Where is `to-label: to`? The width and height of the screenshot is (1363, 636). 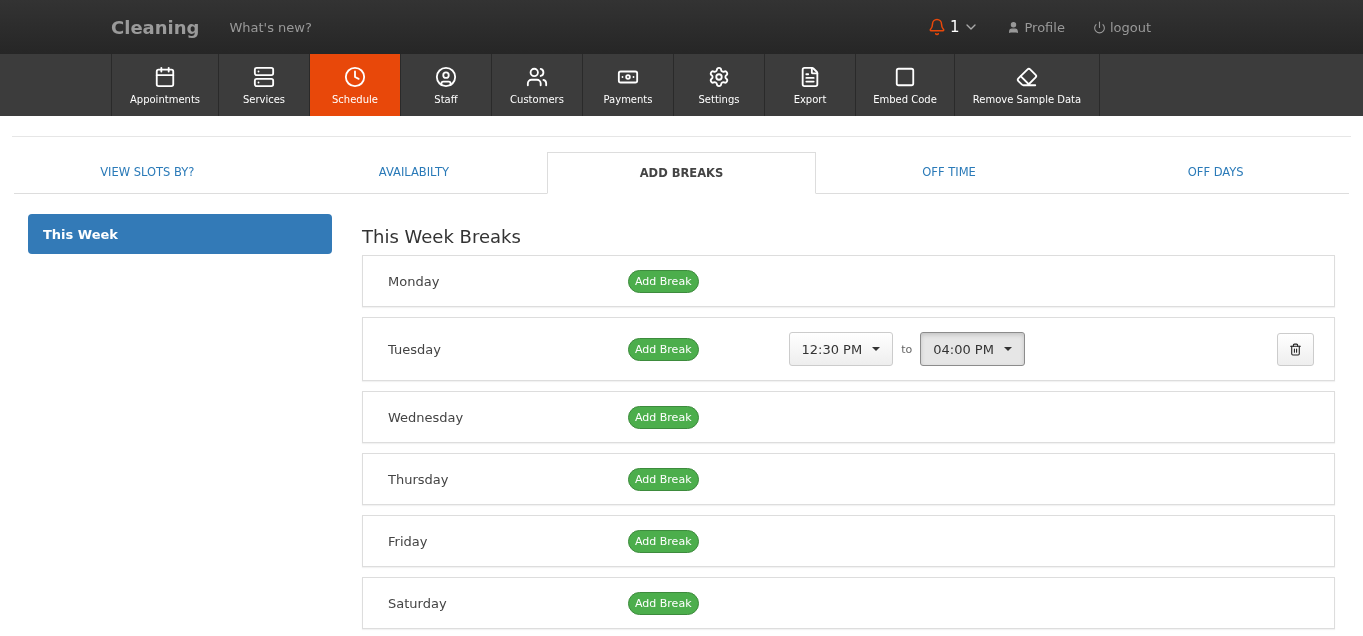
to-label: to is located at coordinates (907, 349).